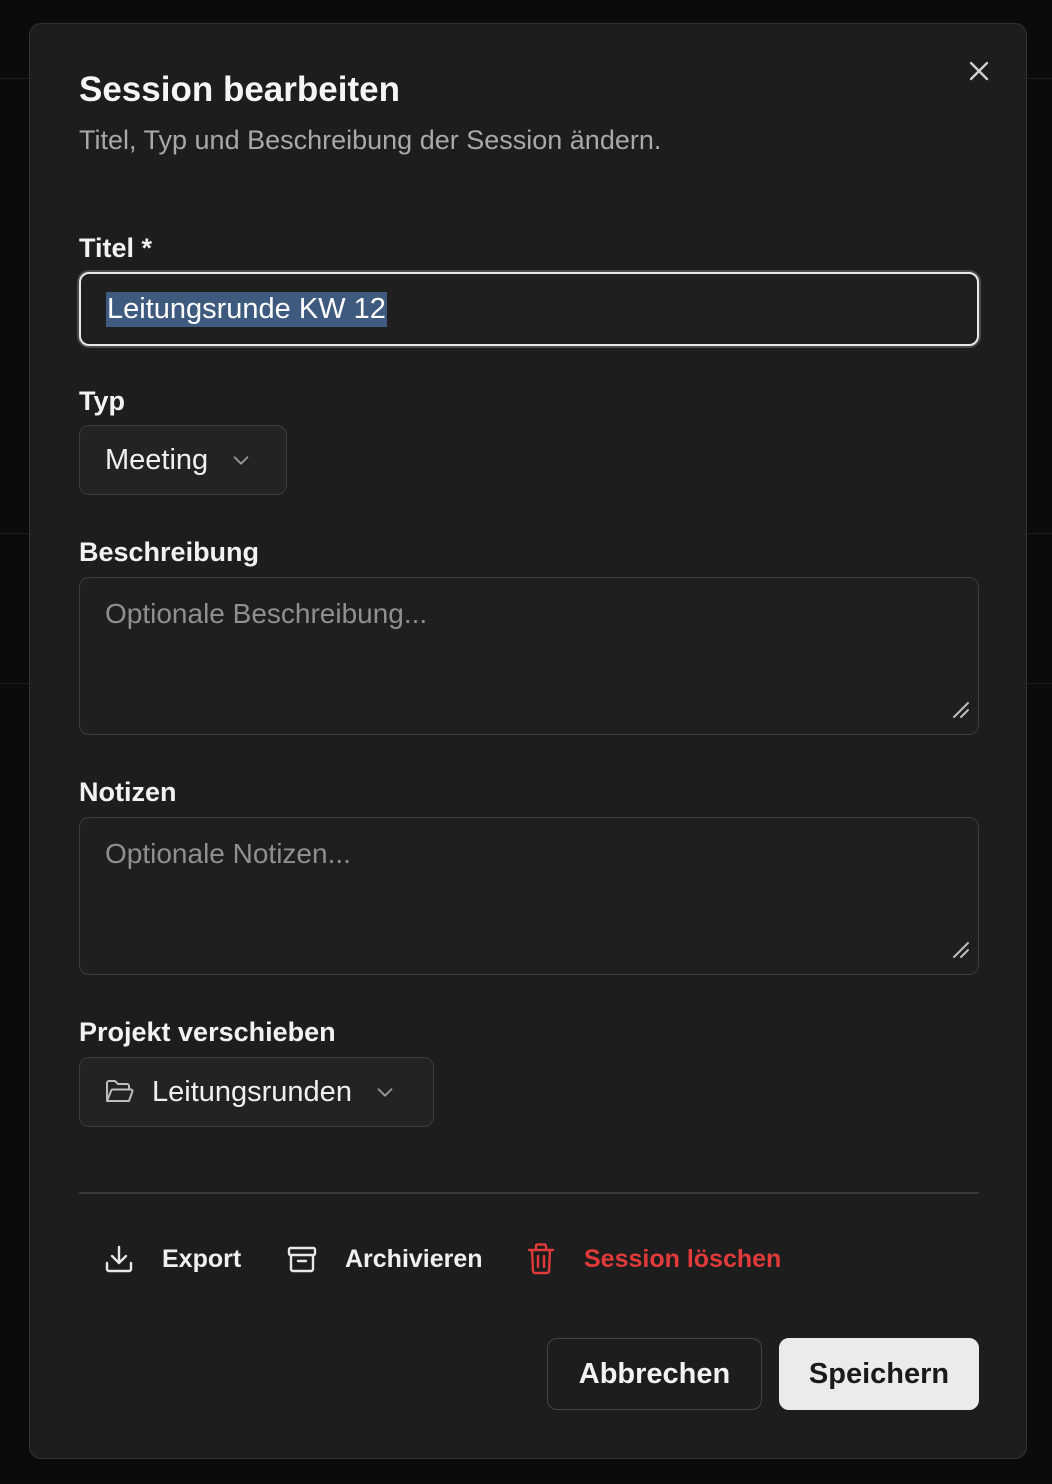  What do you see at coordinates (157, 459) in the screenshot?
I see `type-select-value: Meeting` at bounding box center [157, 459].